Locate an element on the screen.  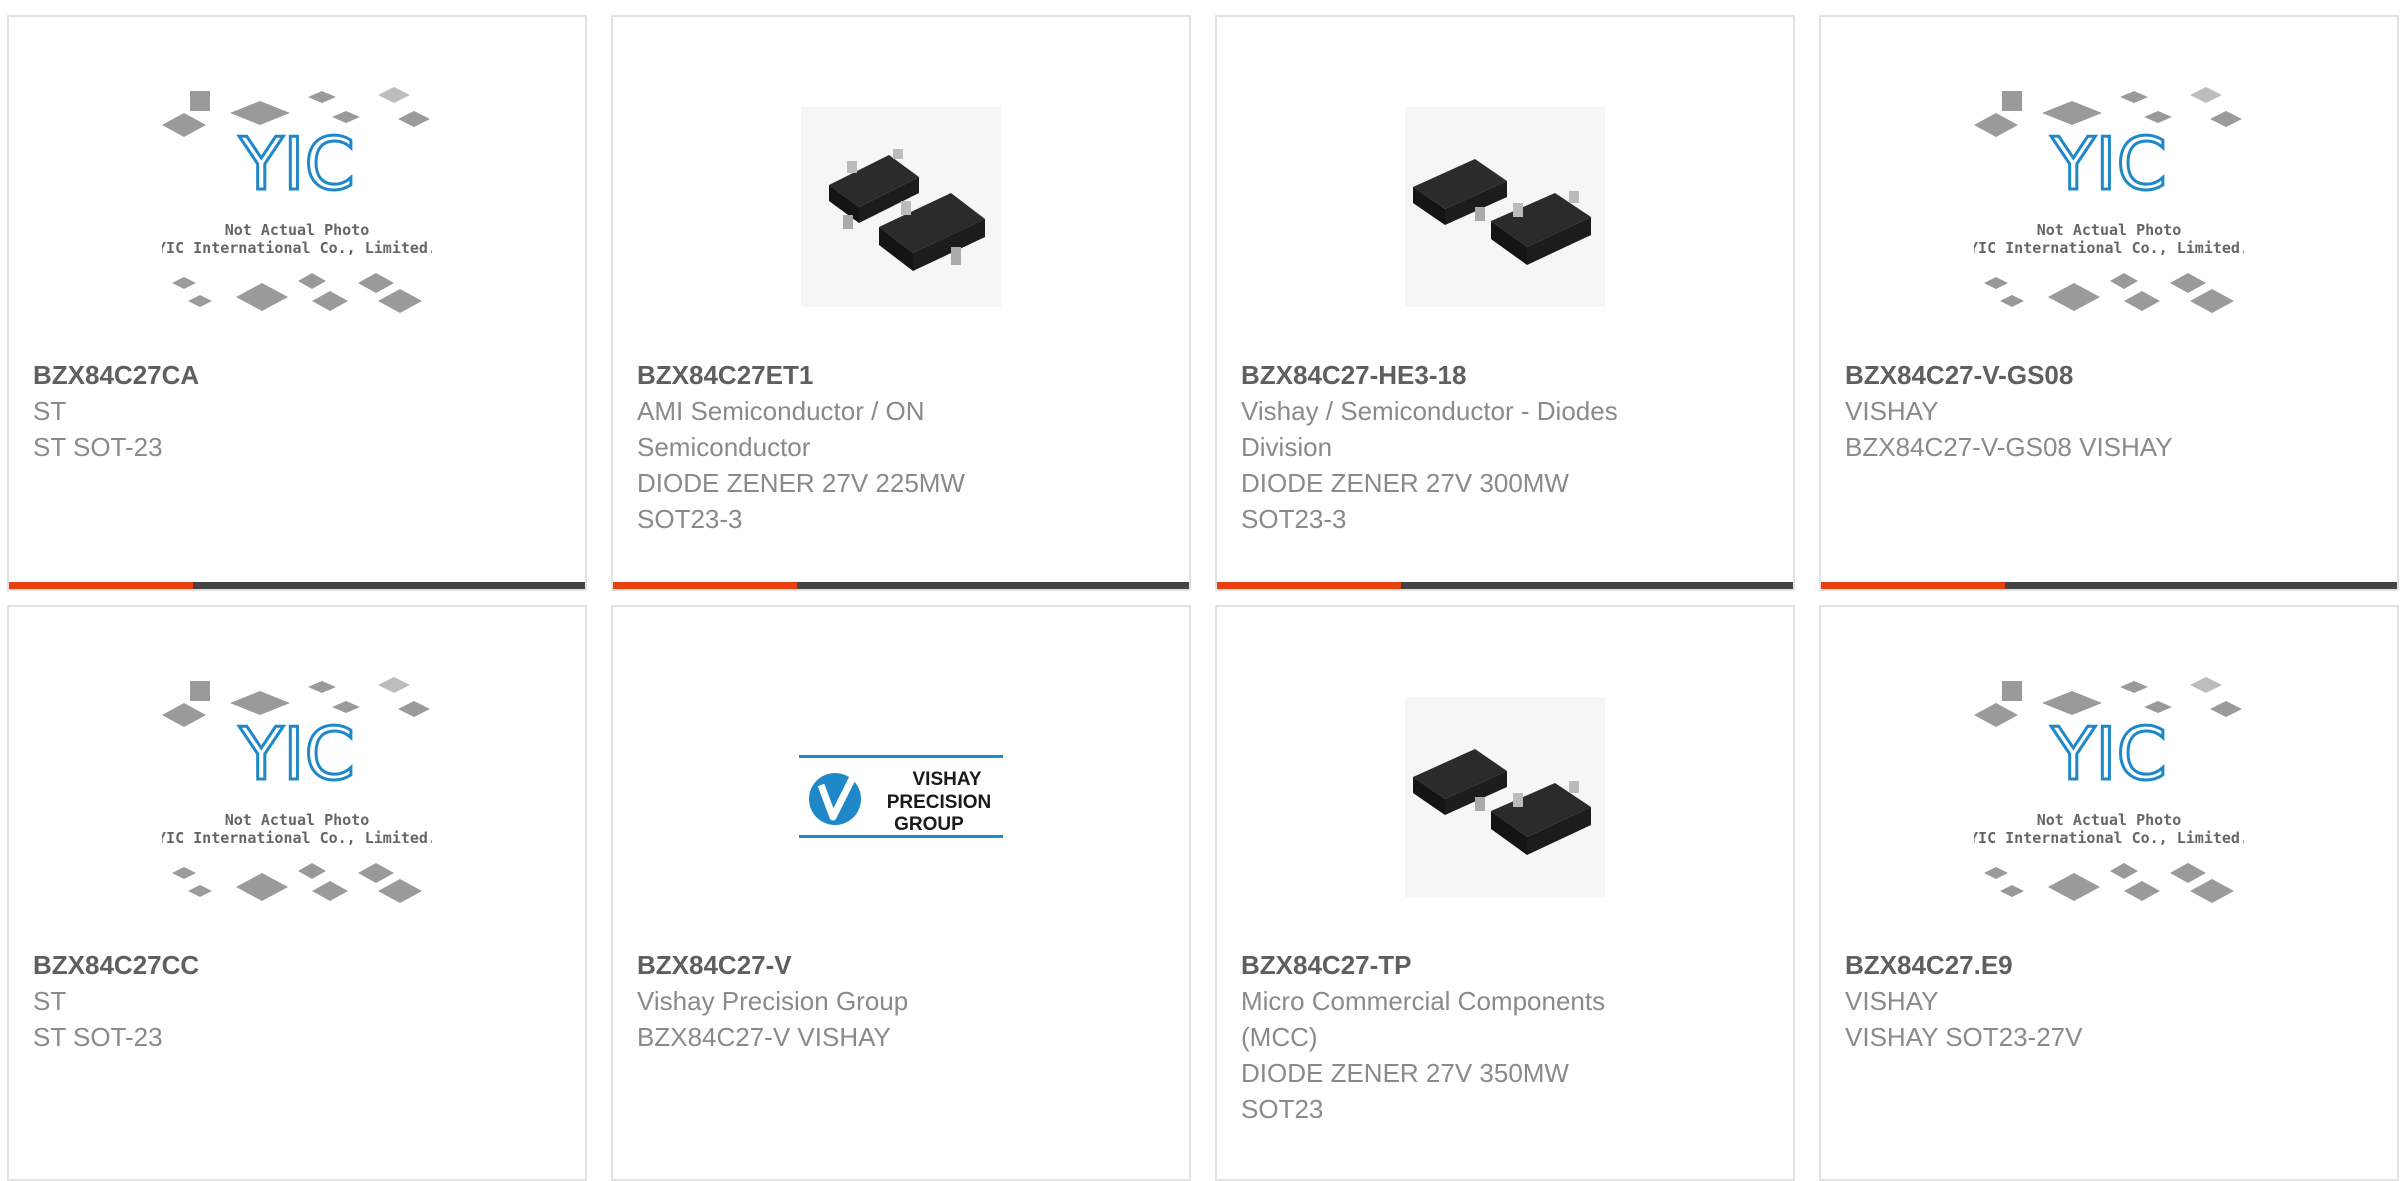
description: DIODE ZENER 27V 225MW is located at coordinates (801, 483).